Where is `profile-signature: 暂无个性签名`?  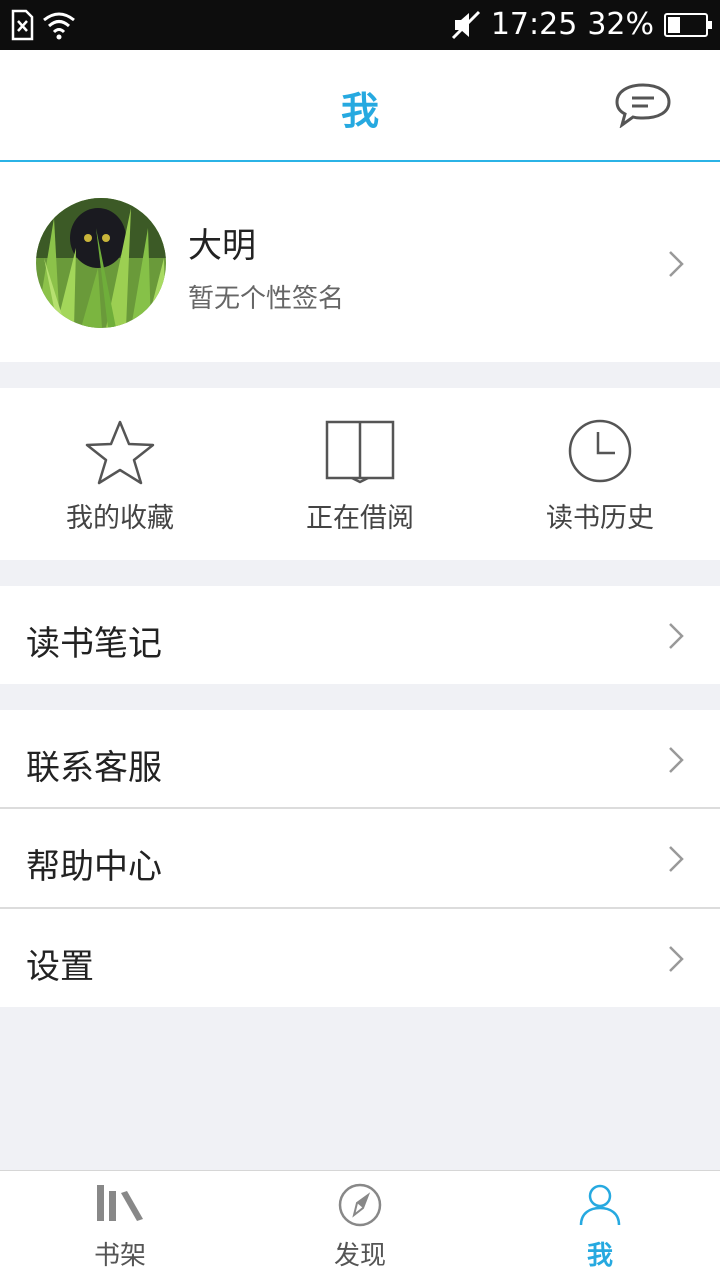
profile-signature: 暂无个性签名 is located at coordinates (266, 299).